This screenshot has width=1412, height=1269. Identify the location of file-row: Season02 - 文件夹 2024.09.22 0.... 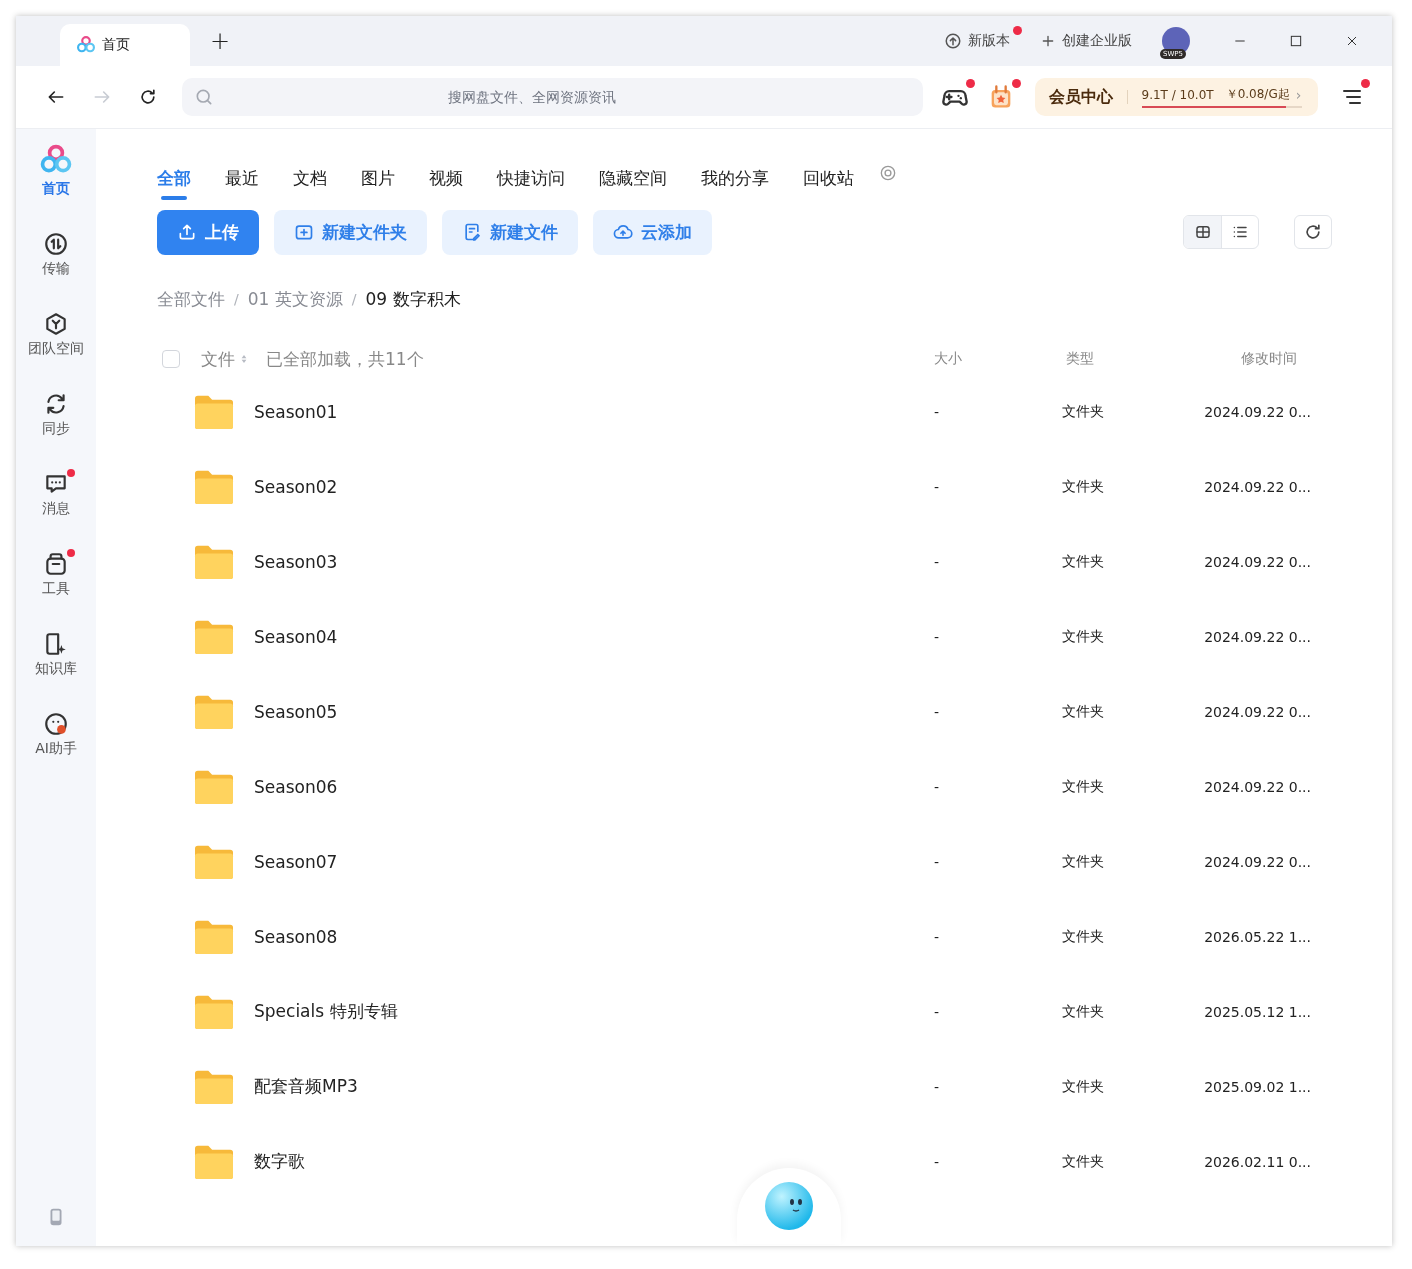
(744, 486).